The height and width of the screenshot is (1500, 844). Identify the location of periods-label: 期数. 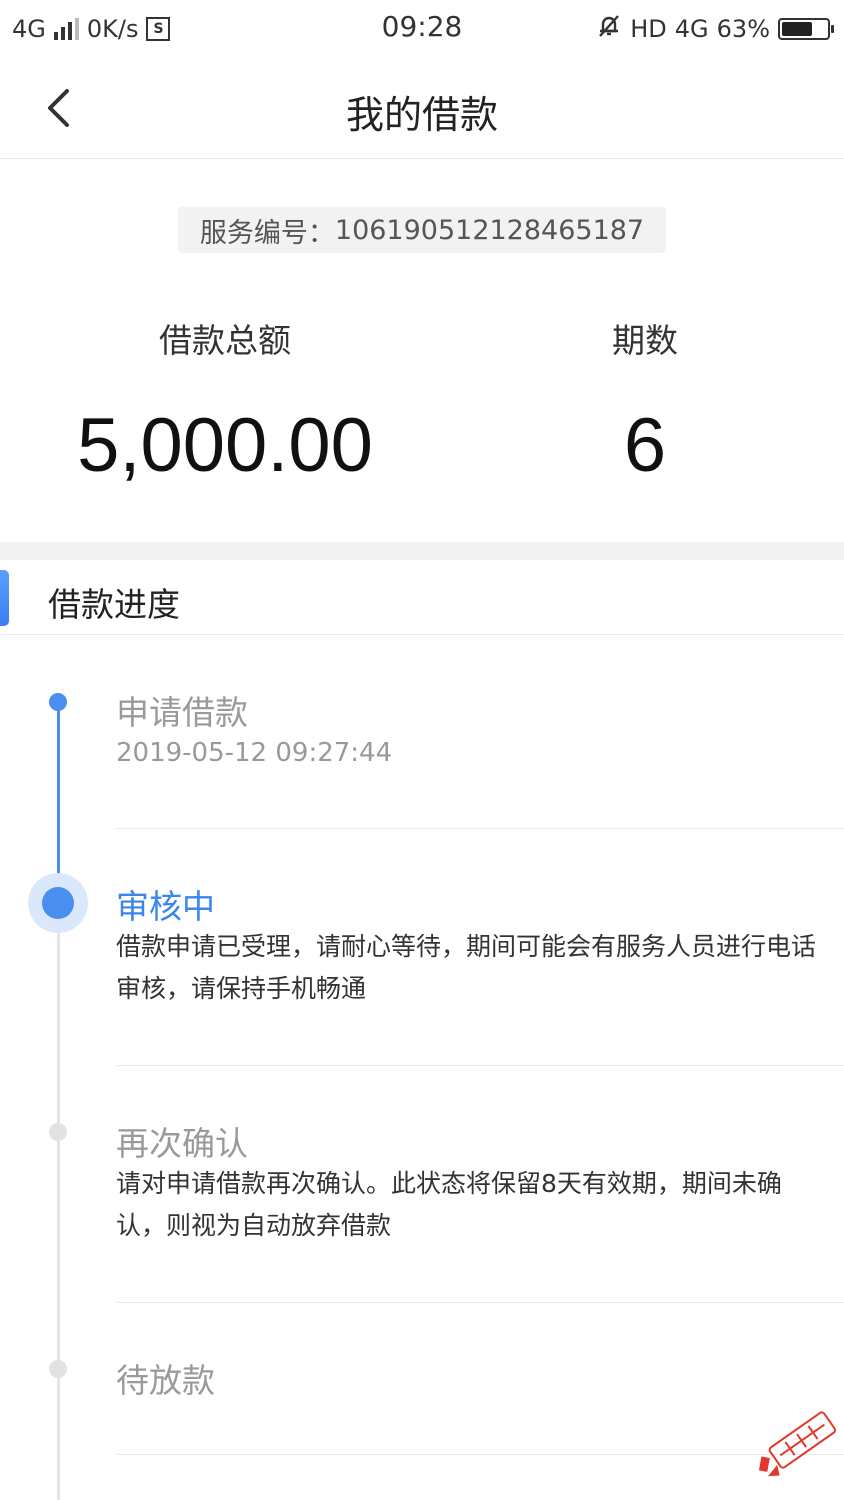
(645, 340).